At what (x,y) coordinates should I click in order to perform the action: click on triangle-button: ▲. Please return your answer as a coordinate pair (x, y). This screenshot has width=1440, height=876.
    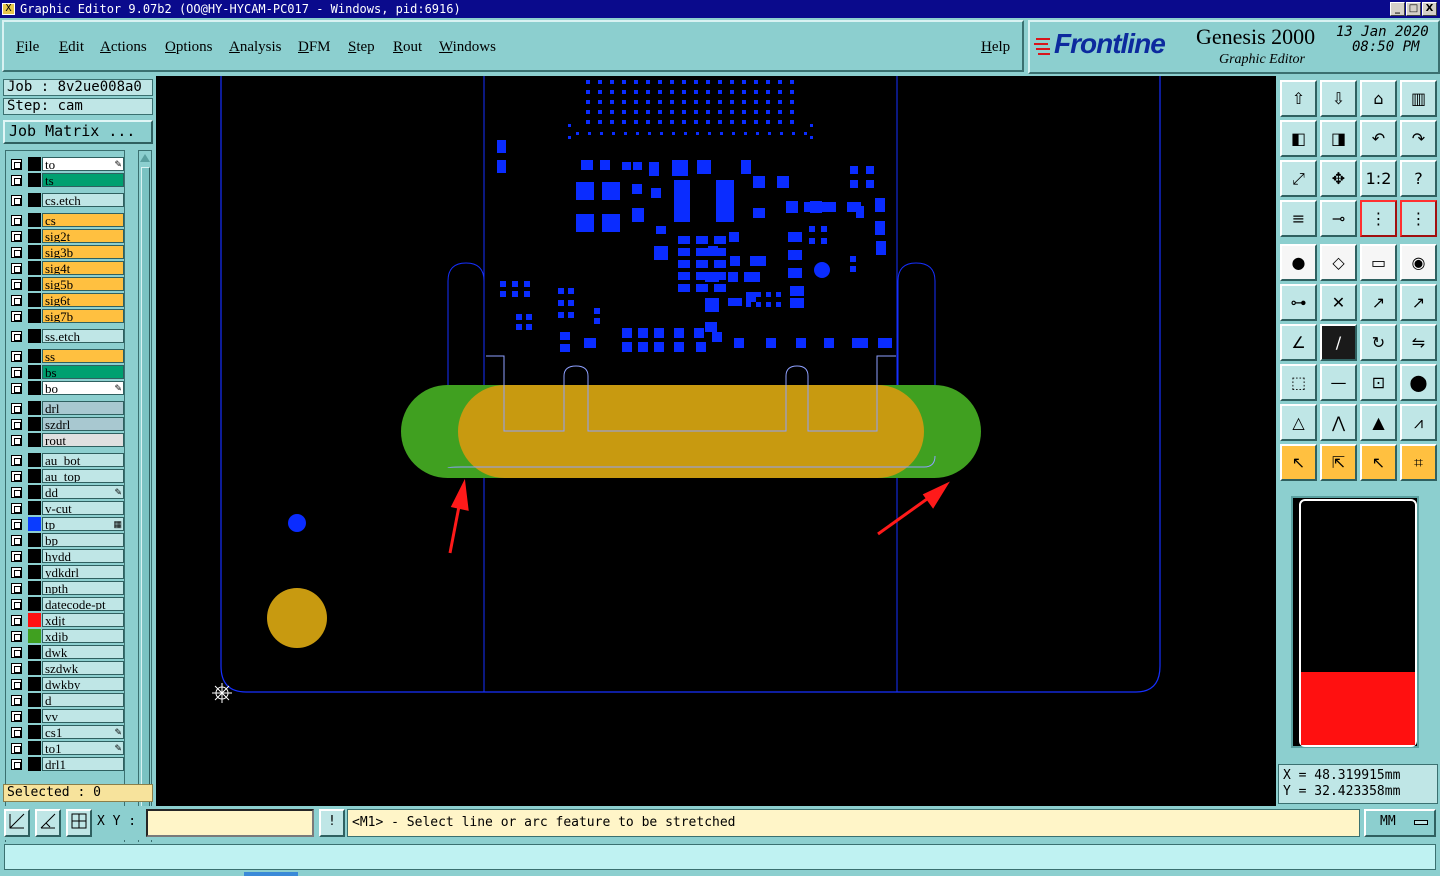
    Looking at the image, I should click on (1378, 422).